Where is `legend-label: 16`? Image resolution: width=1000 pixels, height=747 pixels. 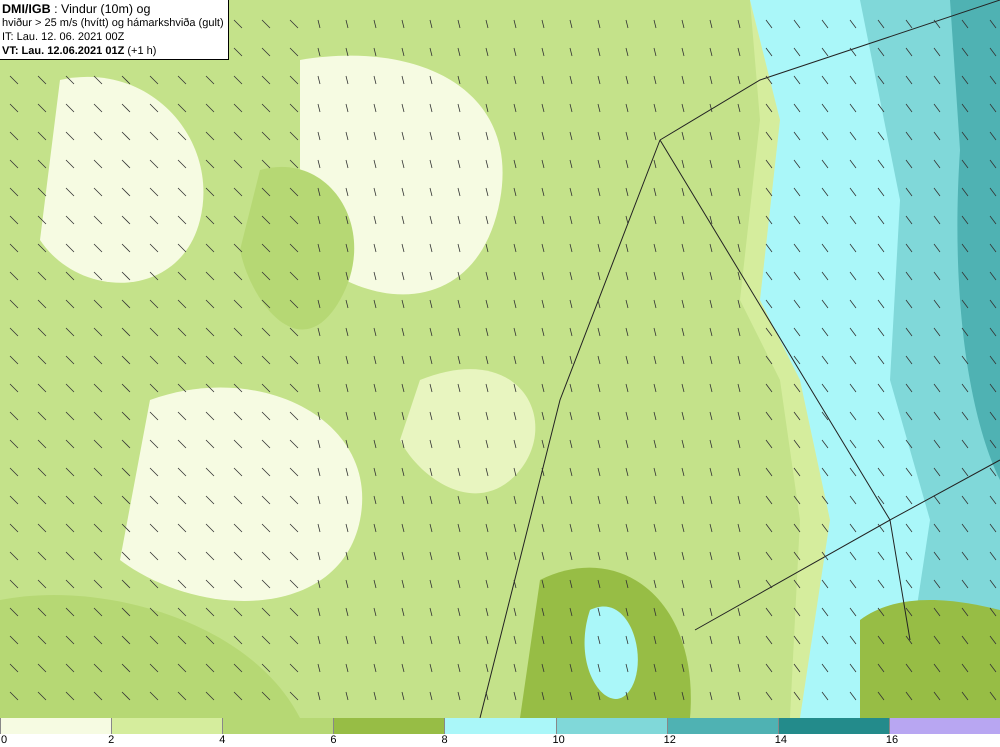
legend-label: 16 is located at coordinates (892, 740).